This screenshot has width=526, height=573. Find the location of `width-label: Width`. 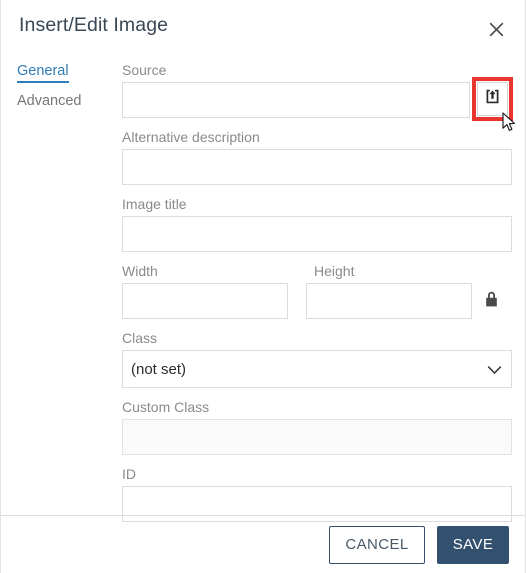

width-label: Width is located at coordinates (140, 271).